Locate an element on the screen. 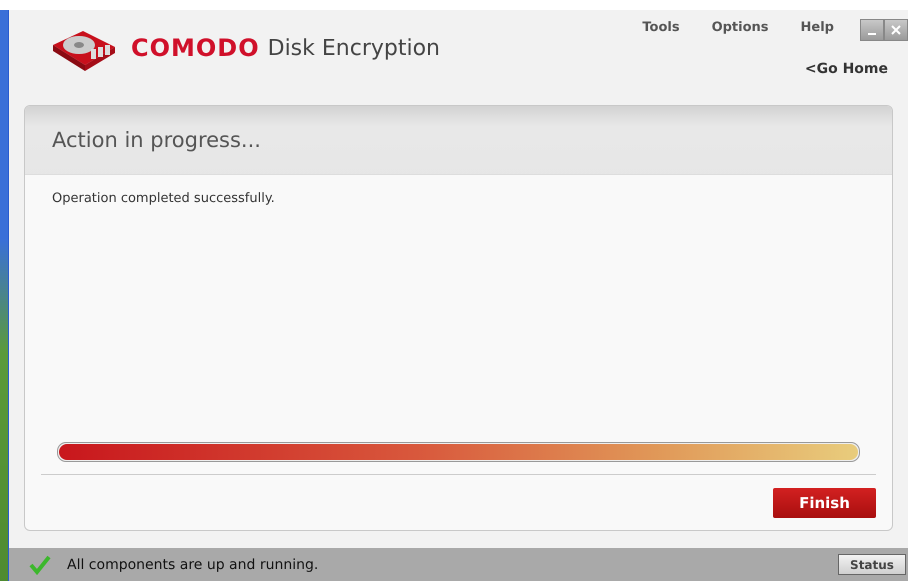 The height and width of the screenshot is (581, 908). menu-item: Help is located at coordinates (817, 27).